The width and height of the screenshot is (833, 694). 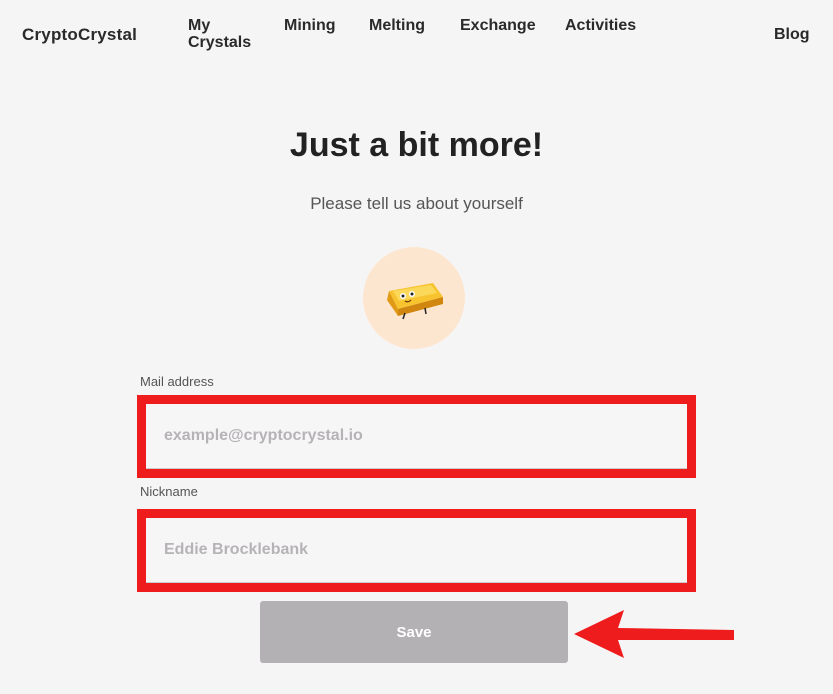 What do you see at coordinates (177, 381) in the screenshot?
I see `email-label: Mail address` at bounding box center [177, 381].